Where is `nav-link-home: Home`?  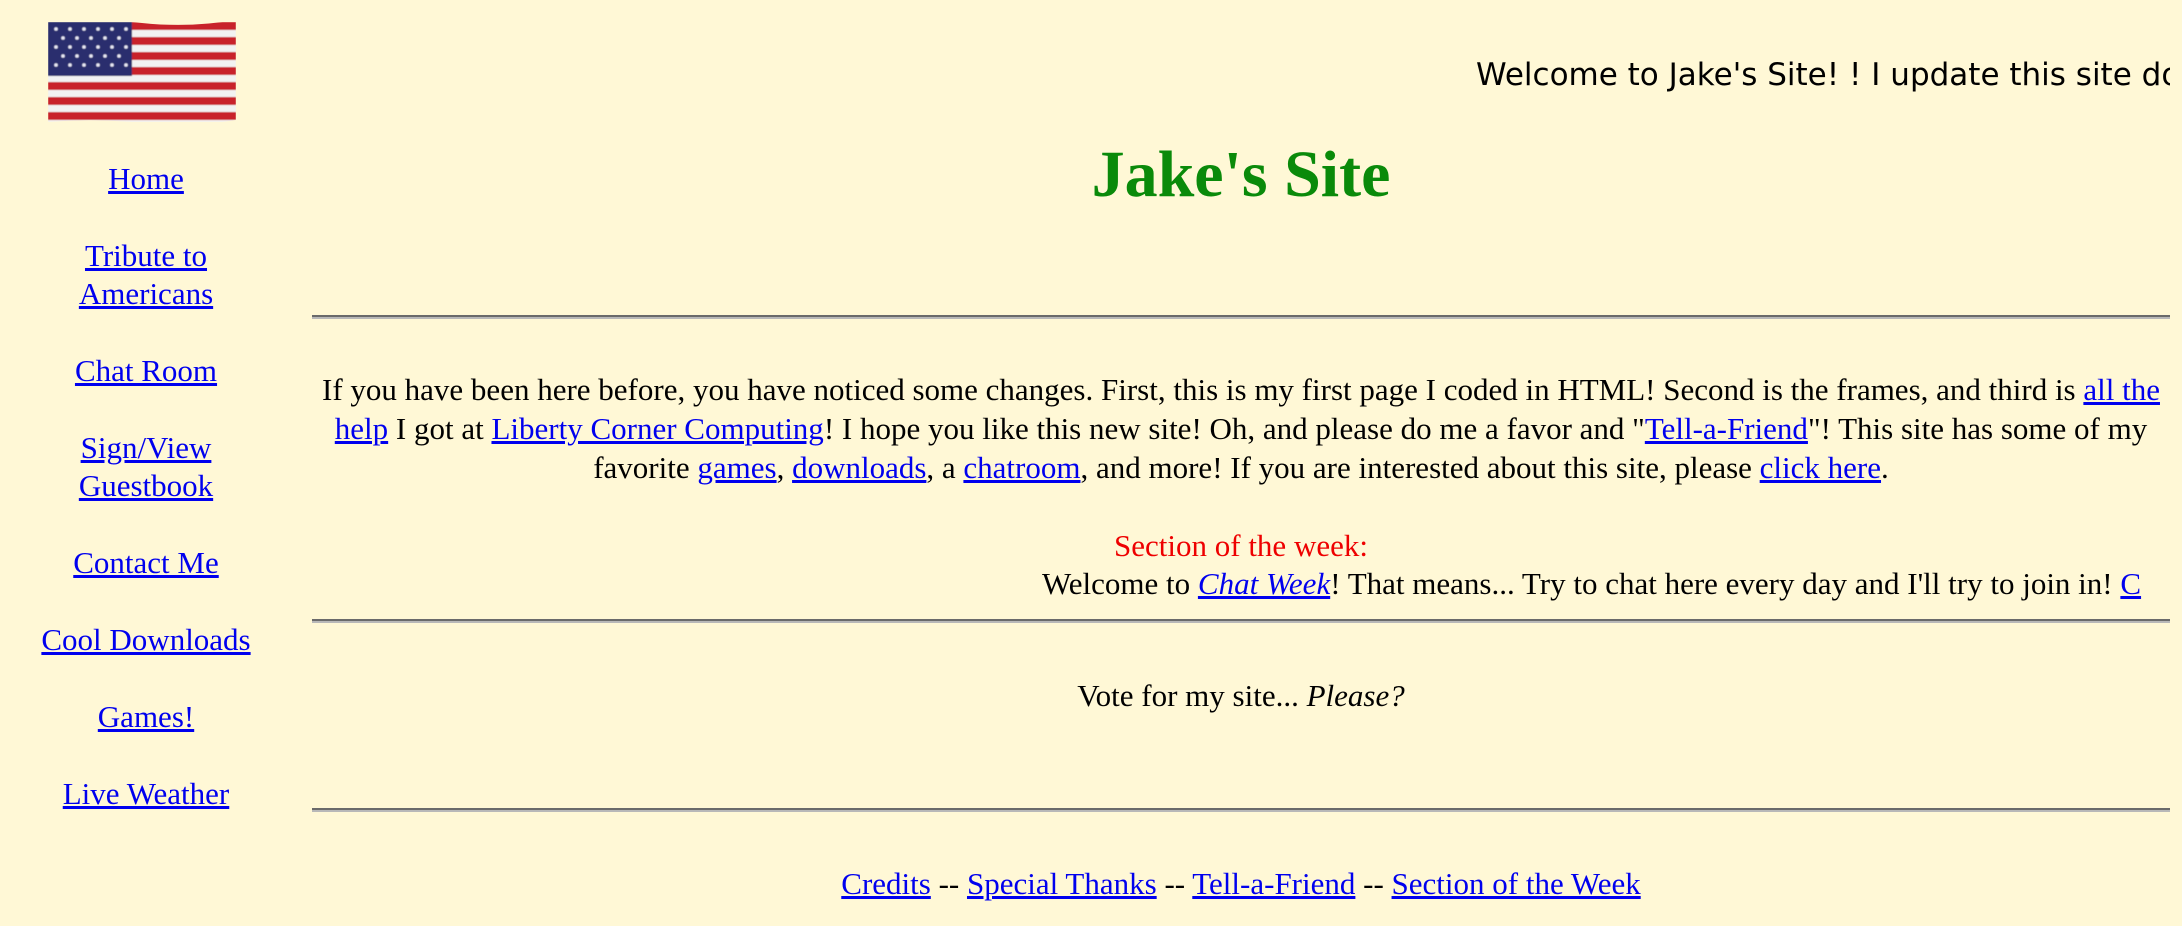 nav-link-home: Home is located at coordinates (146, 178).